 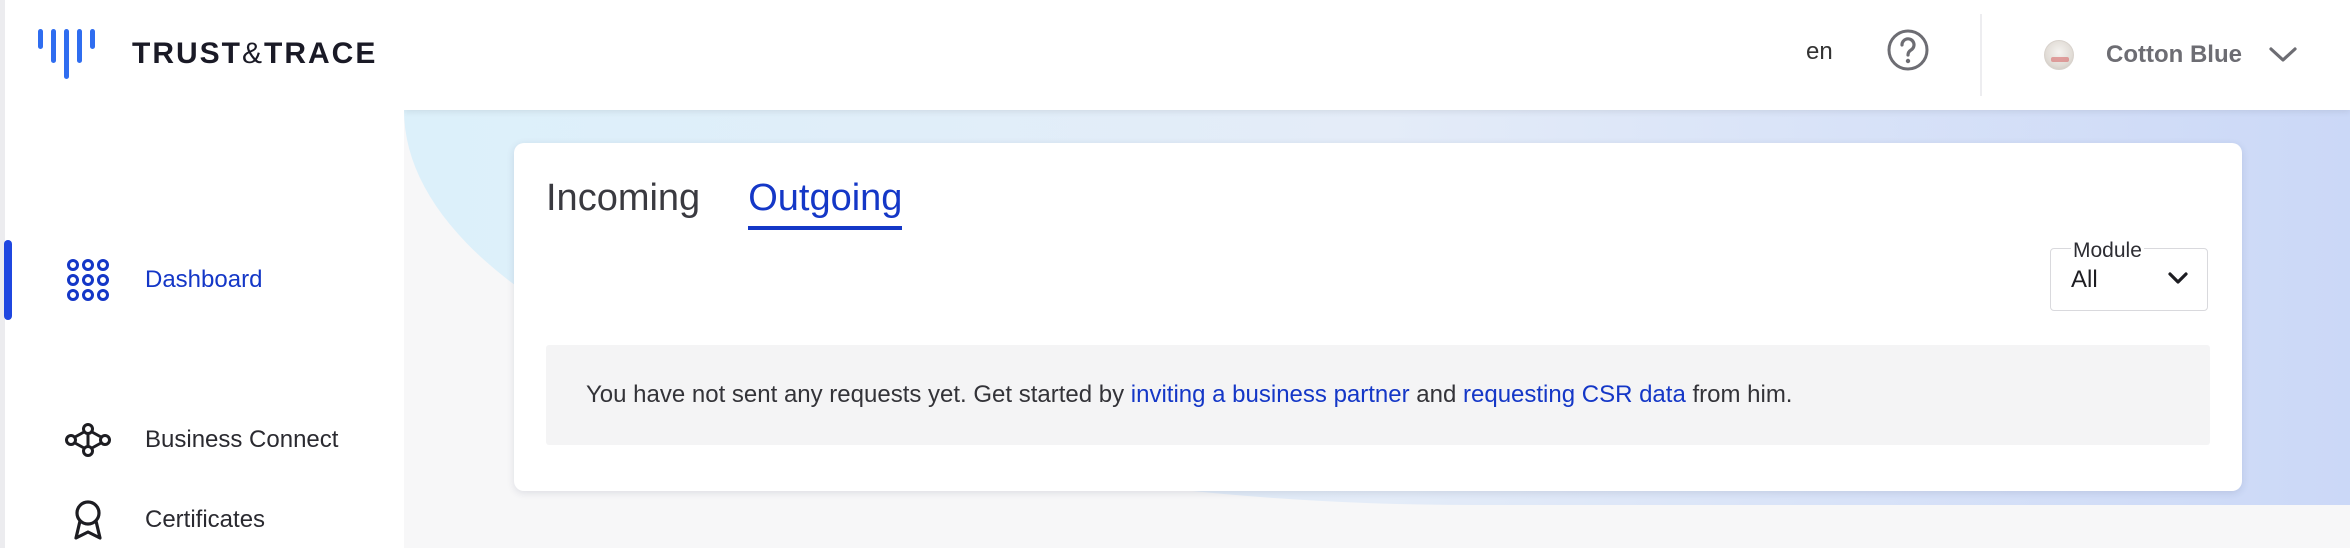 What do you see at coordinates (1574, 395) in the screenshot?
I see `request-csr-data-link: requesting CSR data` at bounding box center [1574, 395].